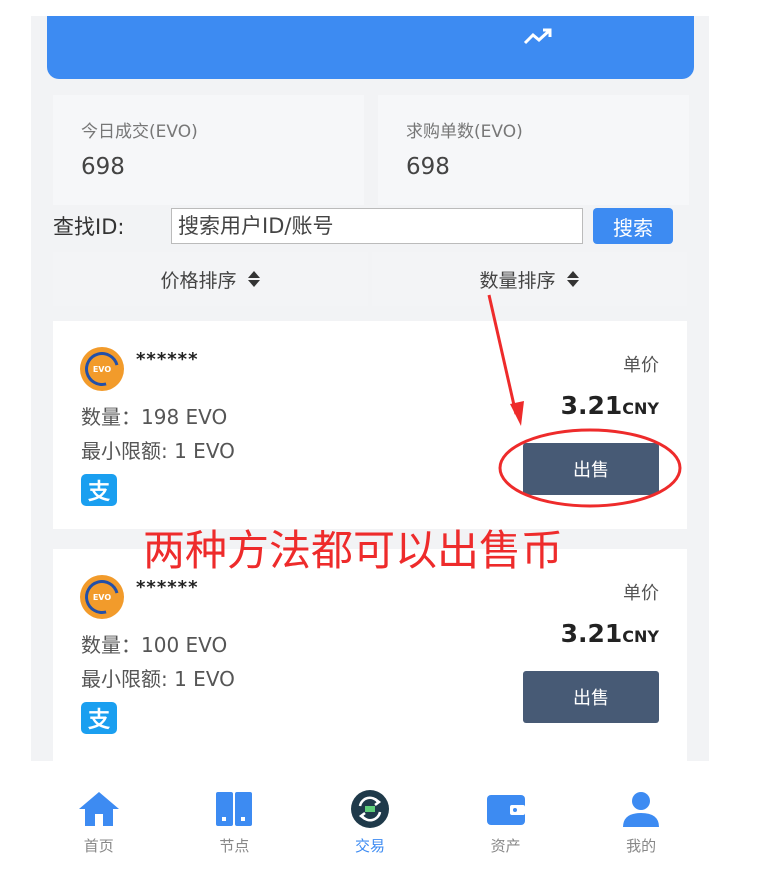  I want to click on tab-label: 节点, so click(234, 846).